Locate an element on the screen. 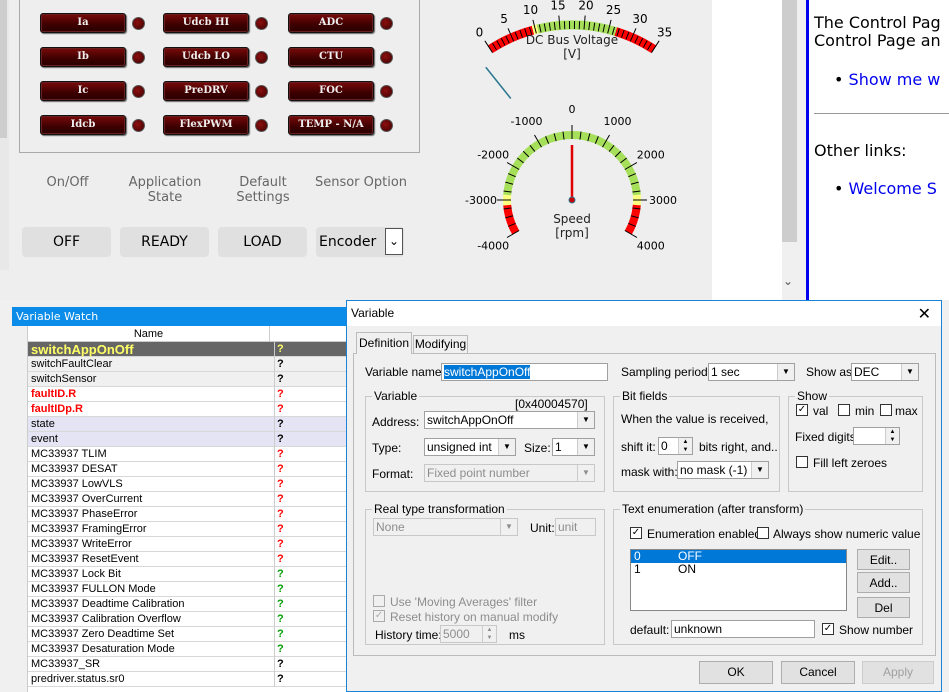 Image resolution: width=949 pixels, height=692 pixels. reset-history-label: Reset history on manual modify is located at coordinates (474, 617).